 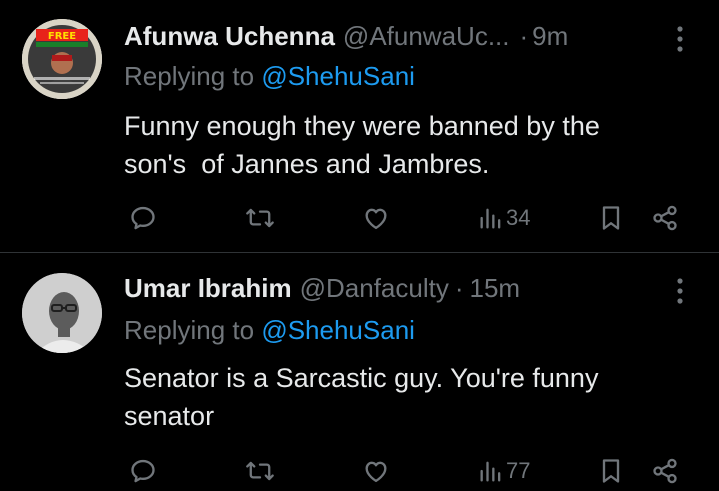 What do you see at coordinates (518, 470) in the screenshot?
I see `views-count: 77` at bounding box center [518, 470].